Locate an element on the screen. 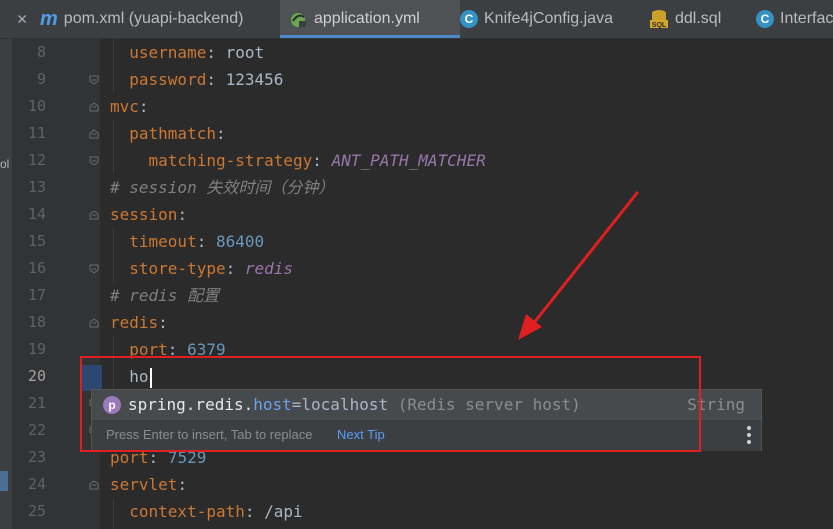 The image size is (833, 529). yaml-file-icon is located at coordinates (298, 19).